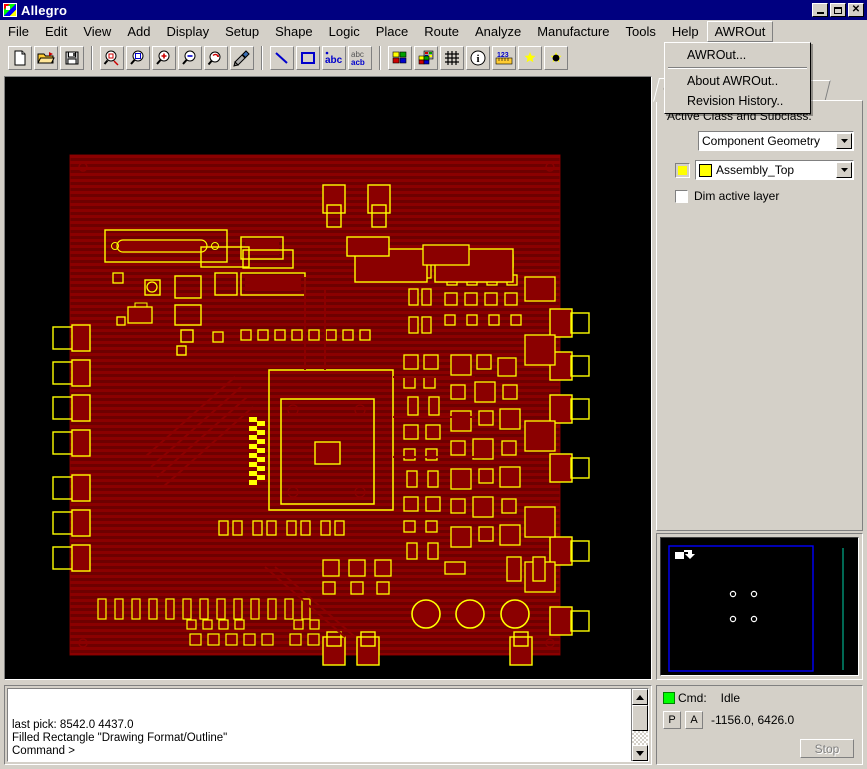 The width and height of the screenshot is (867, 769). I want to click on maximize-button, so click(838, 10).